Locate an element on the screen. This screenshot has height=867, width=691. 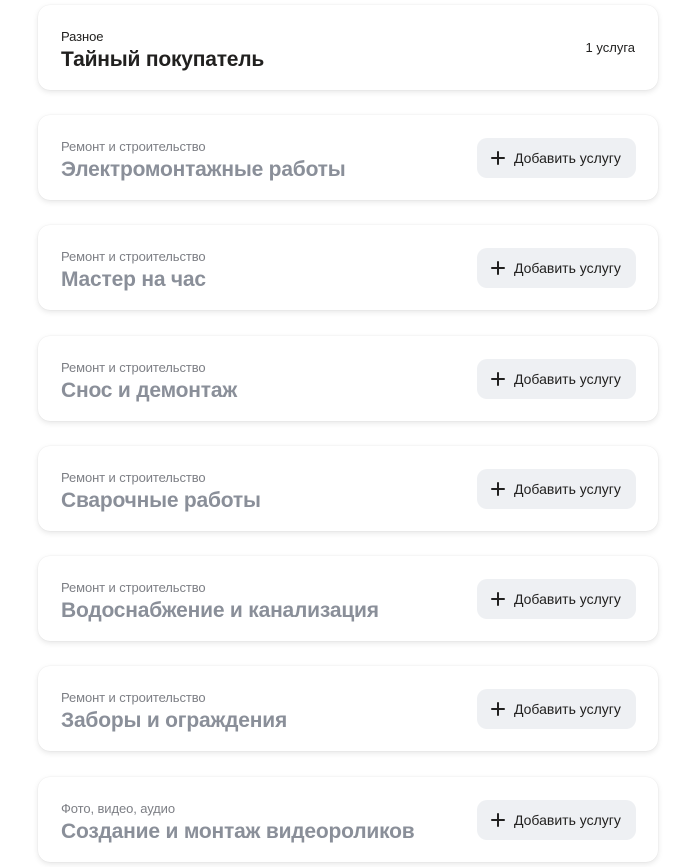
service-title: Электромонтажные работы is located at coordinates (203, 169).